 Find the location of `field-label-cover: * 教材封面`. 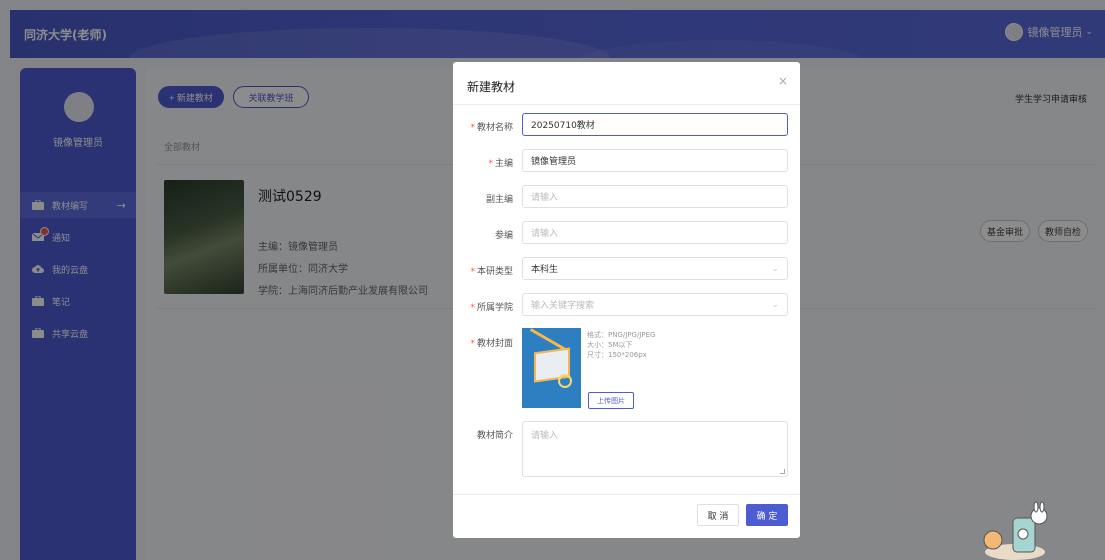

field-label-cover: * 教材封面 is located at coordinates (491, 344).